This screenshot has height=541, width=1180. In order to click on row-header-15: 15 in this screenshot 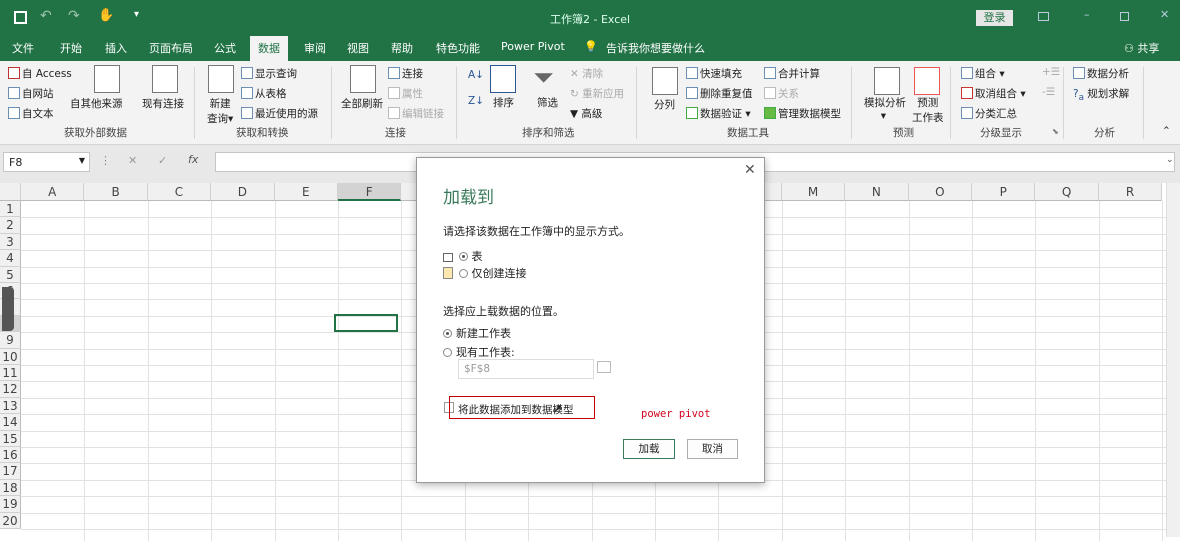, I will do `click(10, 438)`.